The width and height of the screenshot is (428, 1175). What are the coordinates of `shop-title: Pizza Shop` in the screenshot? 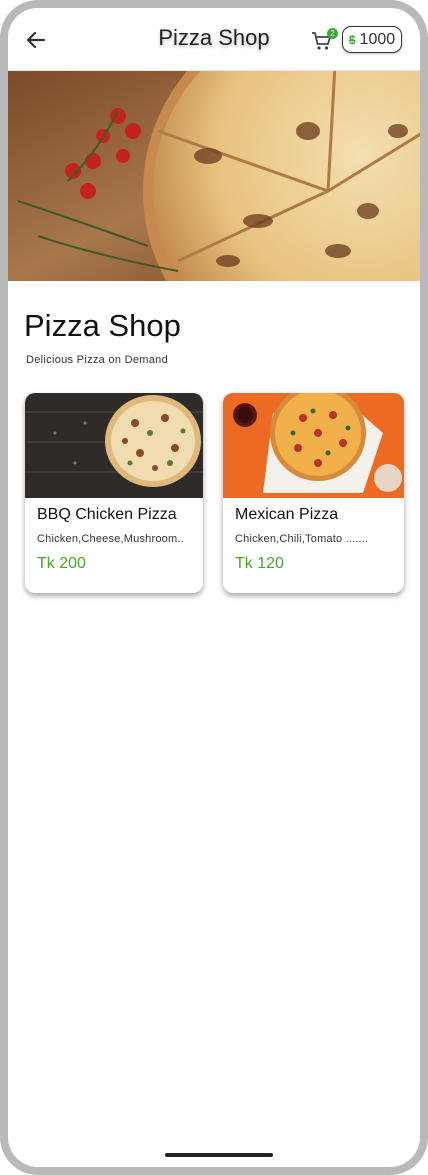 It's located at (102, 325).